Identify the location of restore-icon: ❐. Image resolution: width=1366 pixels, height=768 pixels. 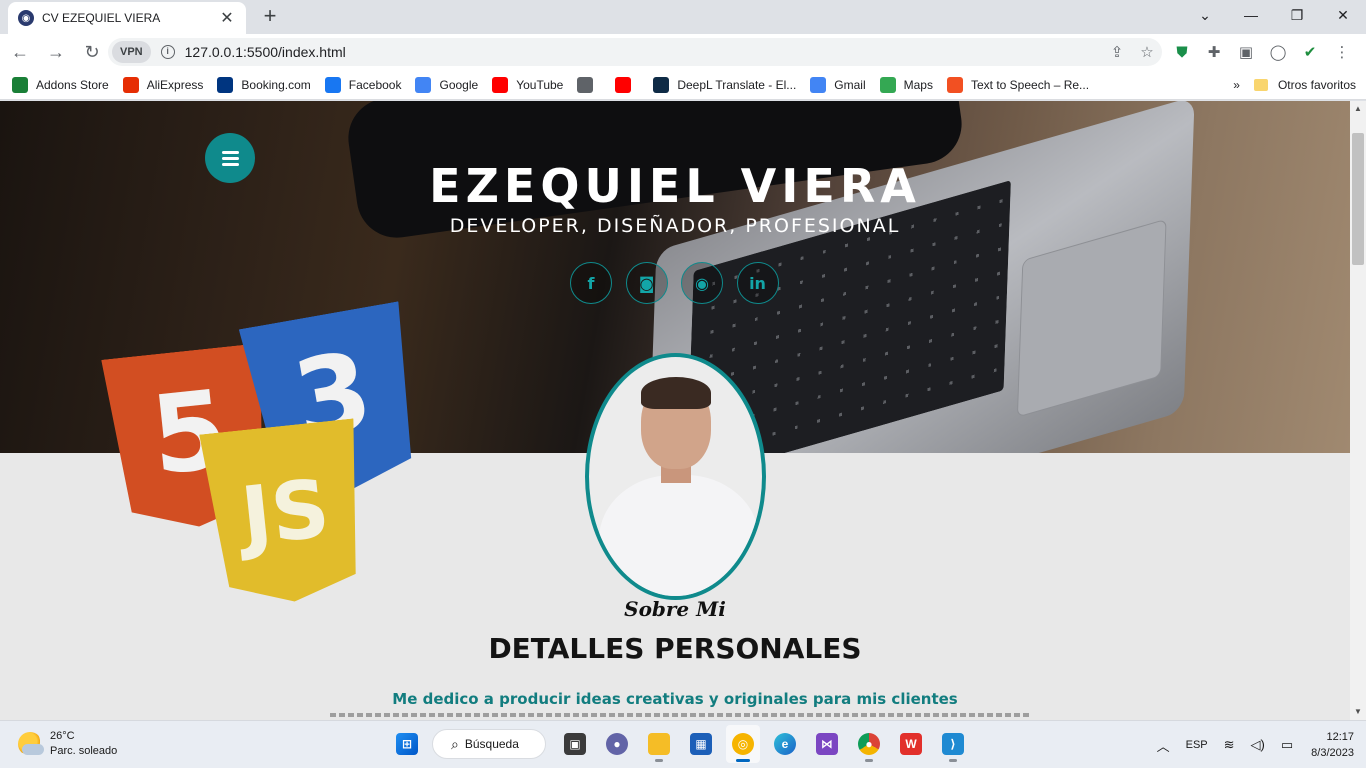
(1297, 15).